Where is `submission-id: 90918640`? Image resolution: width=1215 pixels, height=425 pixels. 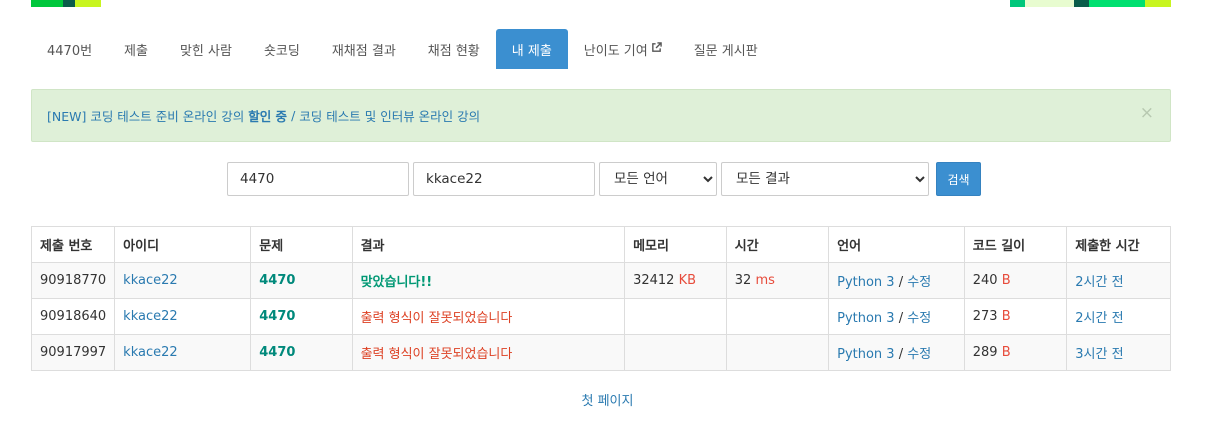 submission-id: 90918640 is located at coordinates (73, 316).